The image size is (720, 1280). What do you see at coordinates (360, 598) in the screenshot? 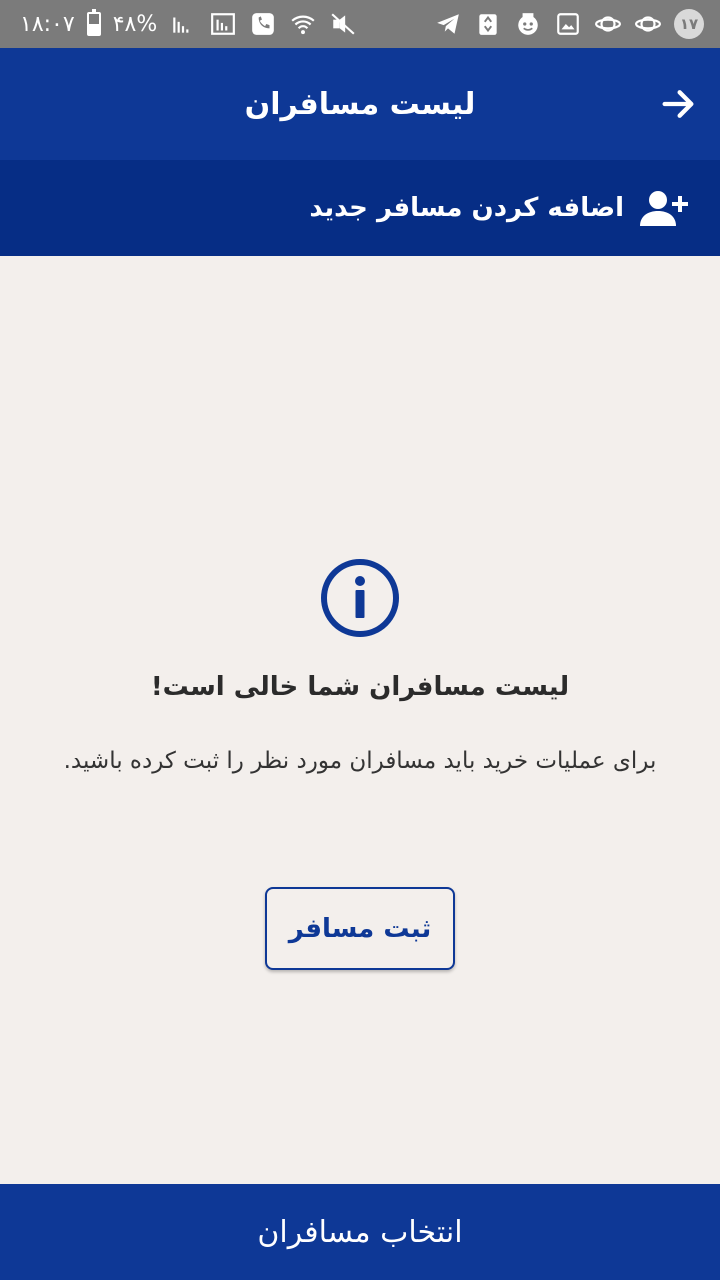
I see `info-icon` at bounding box center [360, 598].